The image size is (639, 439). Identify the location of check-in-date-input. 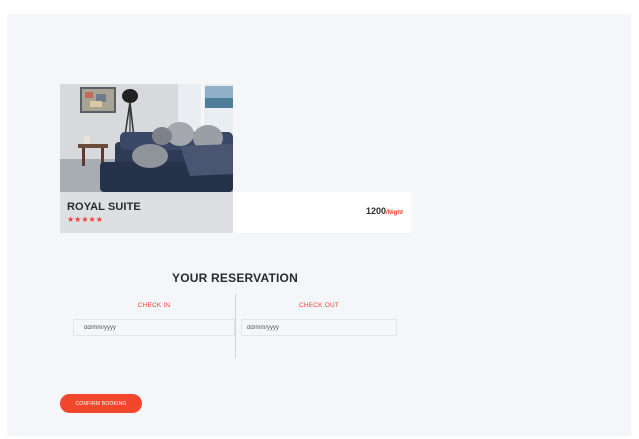
(154, 327).